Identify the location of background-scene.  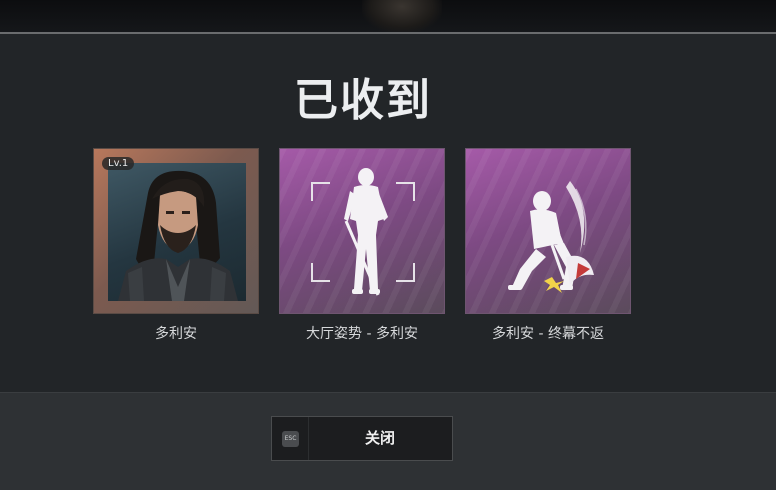
(388, 16).